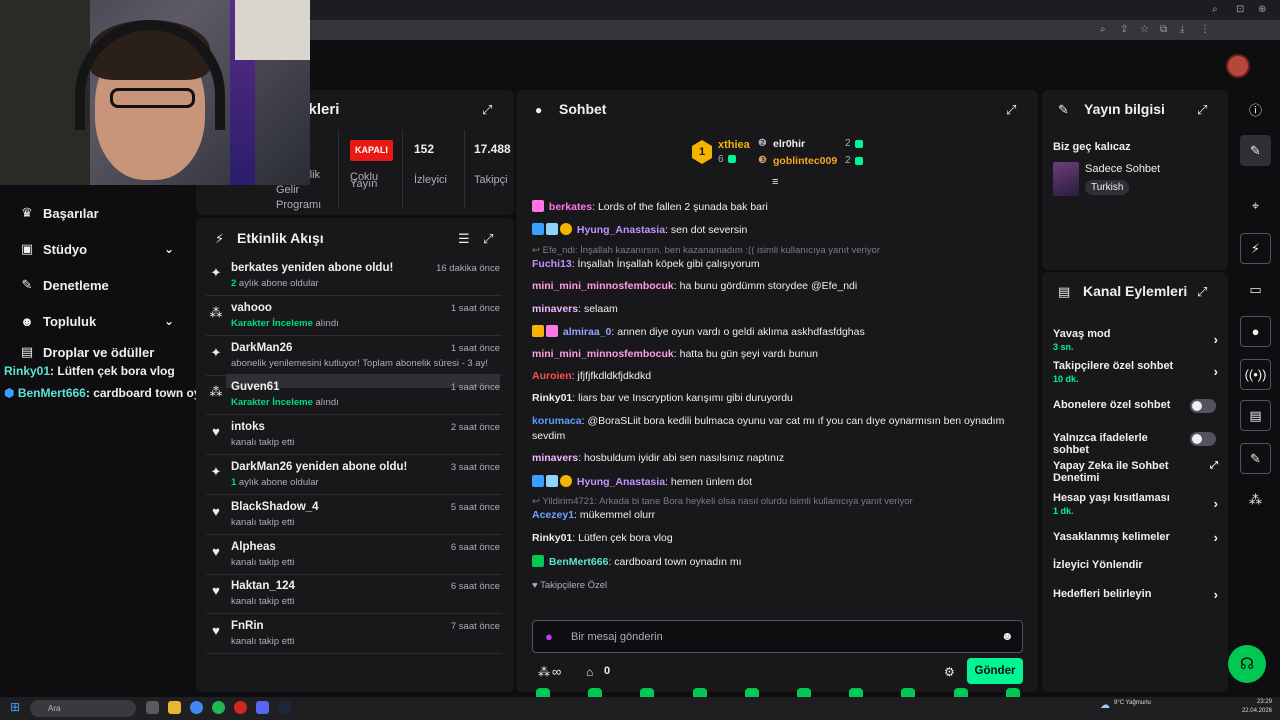  I want to click on chat-username: almiraa_0, so click(587, 332).